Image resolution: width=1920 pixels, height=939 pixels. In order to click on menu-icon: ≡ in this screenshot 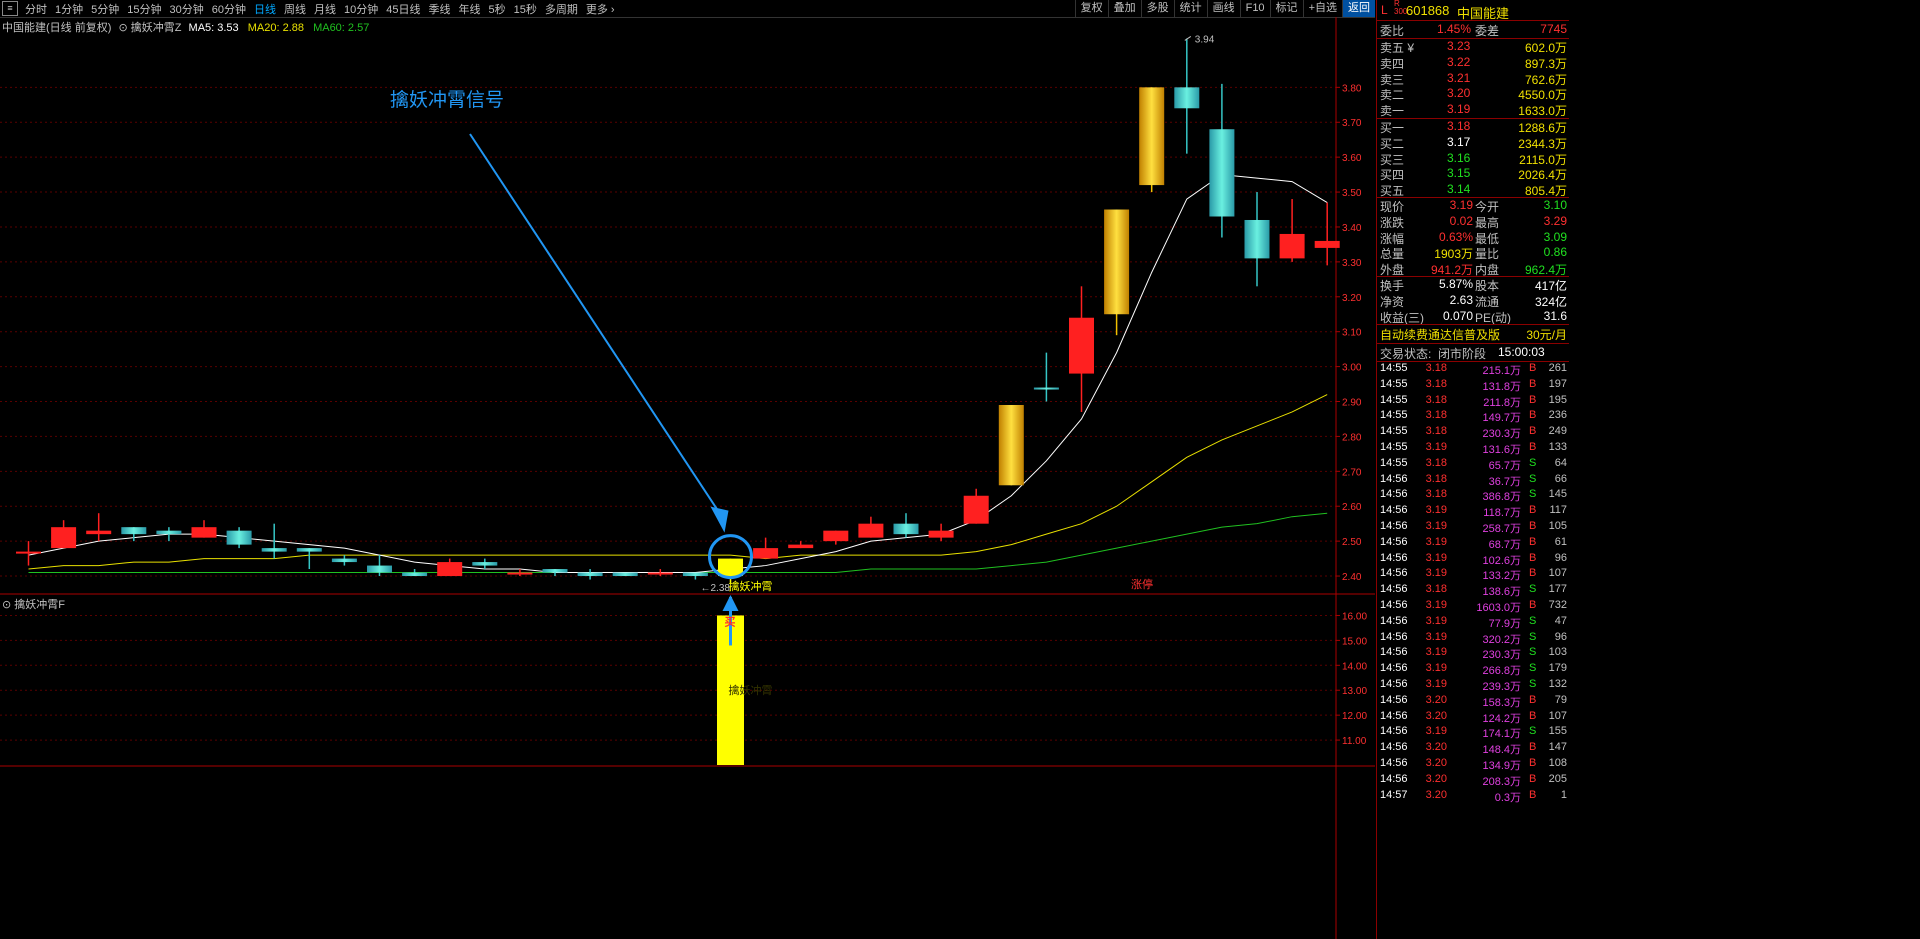, I will do `click(10, 8)`.